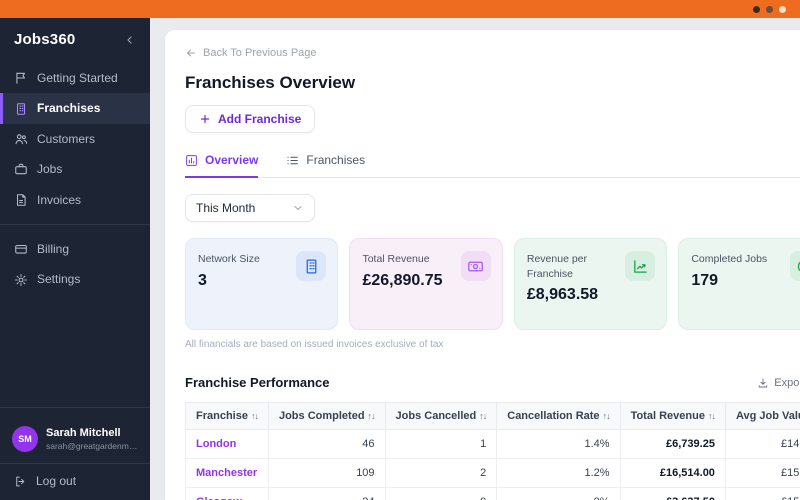  I want to click on franchise-link: Manchester, so click(227, 473).